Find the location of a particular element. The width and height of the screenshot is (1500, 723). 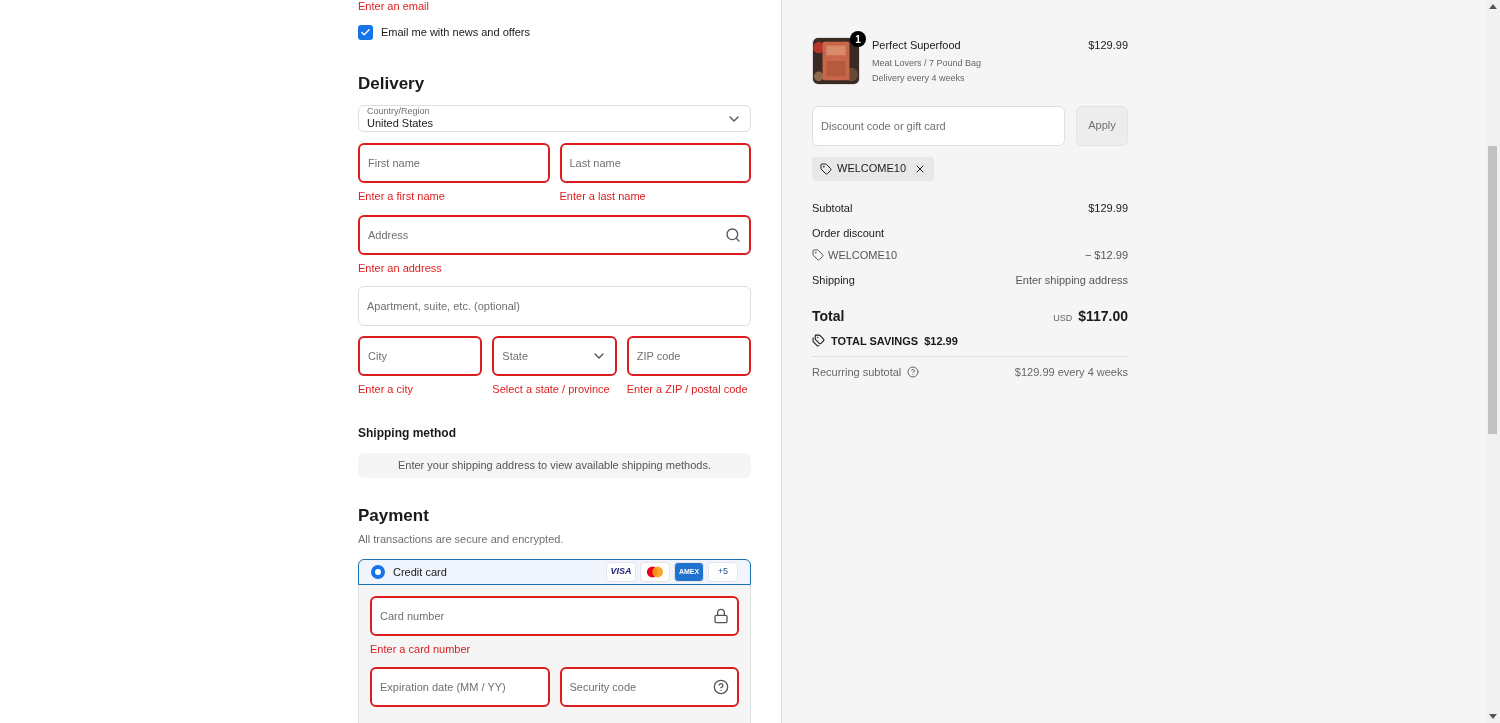

input-field: Security code is located at coordinates (649, 687).